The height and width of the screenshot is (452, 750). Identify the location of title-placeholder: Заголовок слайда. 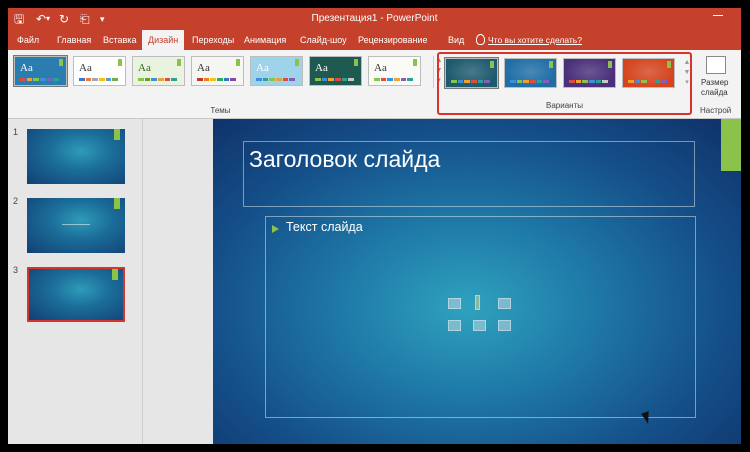
(469, 174).